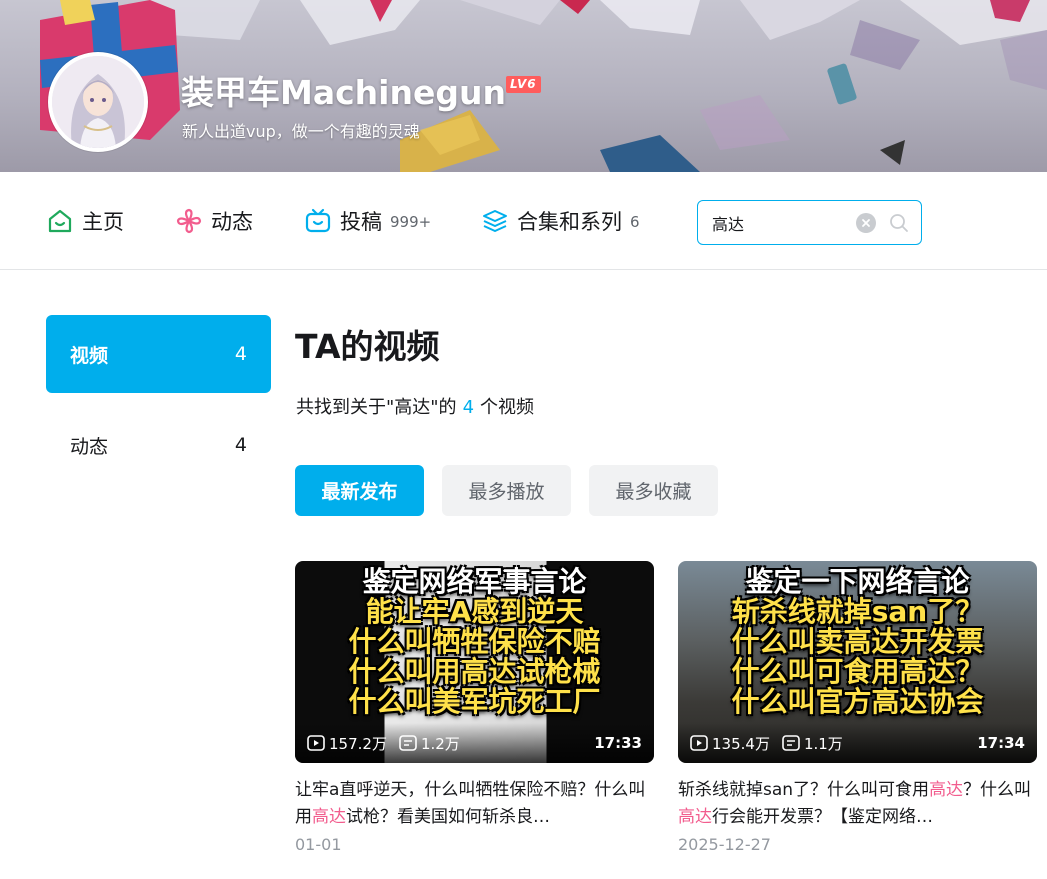 Image resolution: width=1047 pixels, height=879 pixels. I want to click on avatar-illustration, so click(98, 102).